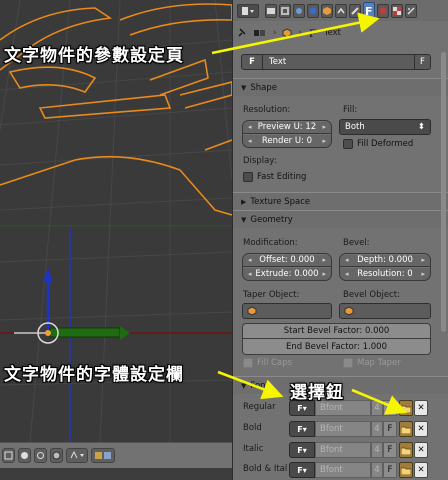  I want to click on render-u-value: Render U: 0, so click(287, 140).